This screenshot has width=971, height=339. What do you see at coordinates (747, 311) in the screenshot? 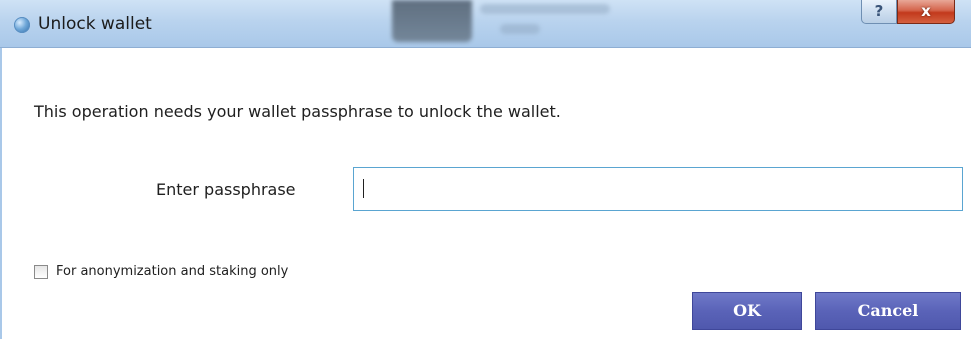
I see `ok-button: OK` at bounding box center [747, 311].